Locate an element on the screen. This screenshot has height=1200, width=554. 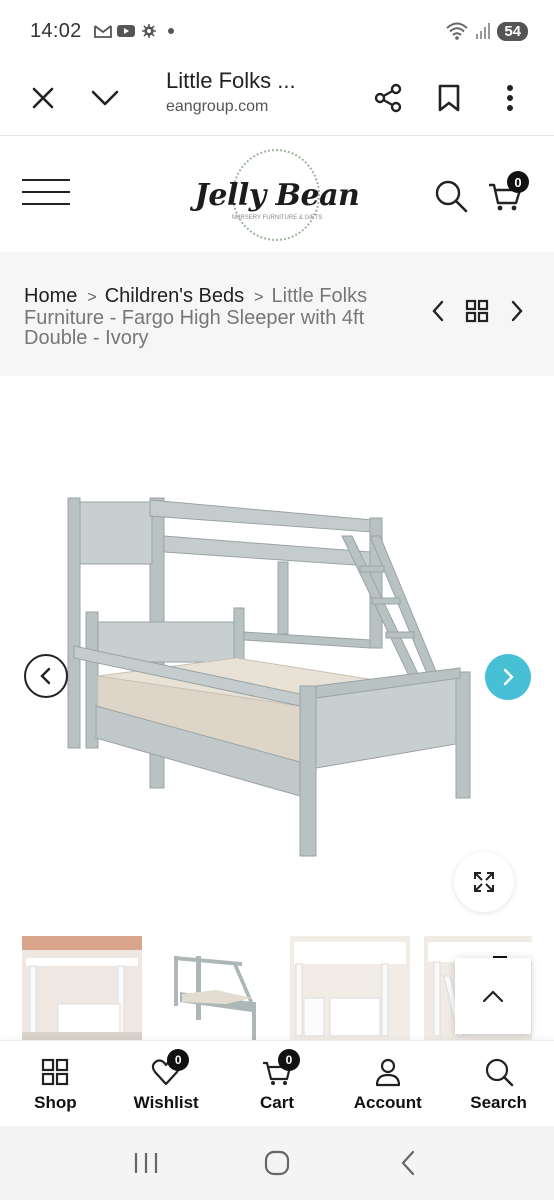
more-vertical-icon is located at coordinates (510, 98).